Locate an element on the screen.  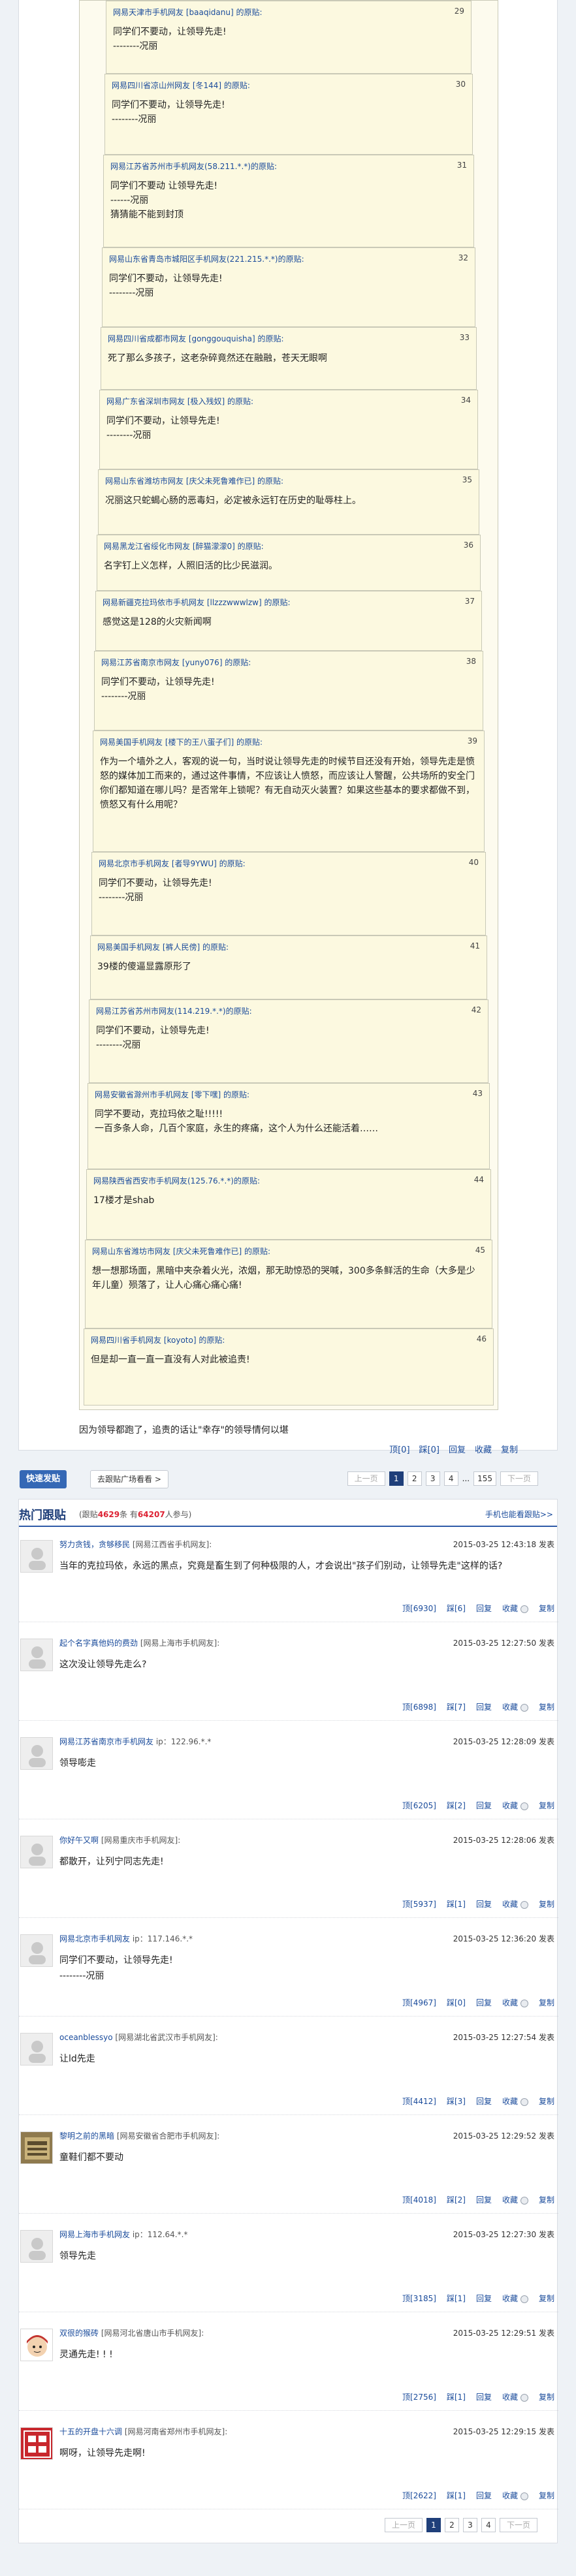
ding-button: 顶[6898] is located at coordinates (419, 1706).